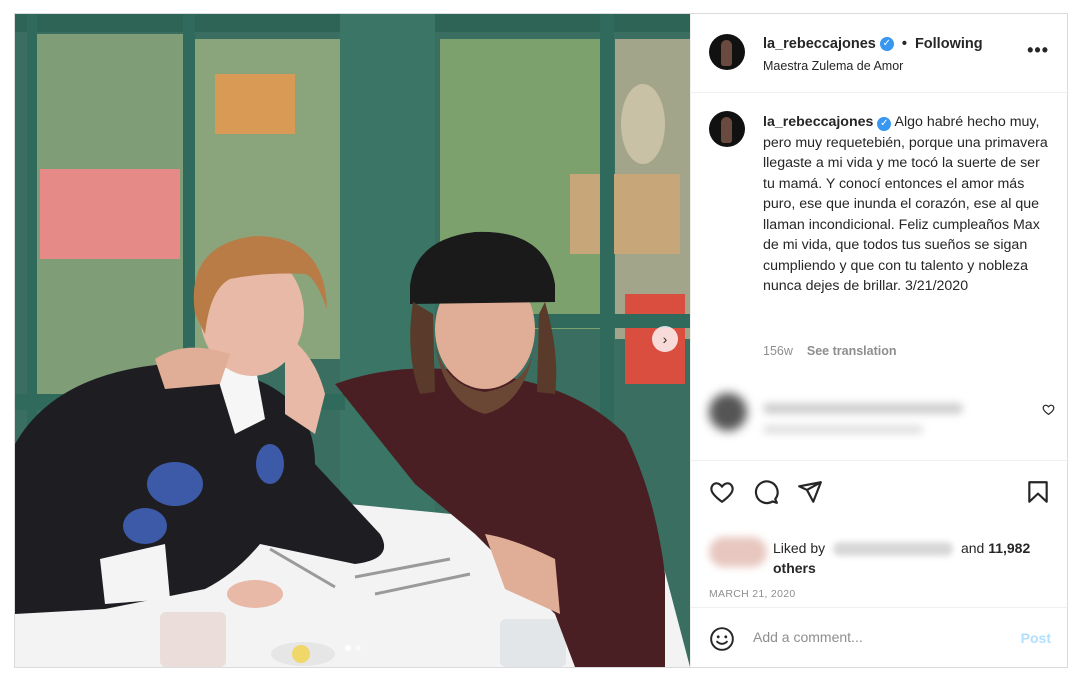 This screenshot has width=1083, height=684. Describe the element at coordinates (880, 416) in the screenshot. I see `blurred-comment` at that location.